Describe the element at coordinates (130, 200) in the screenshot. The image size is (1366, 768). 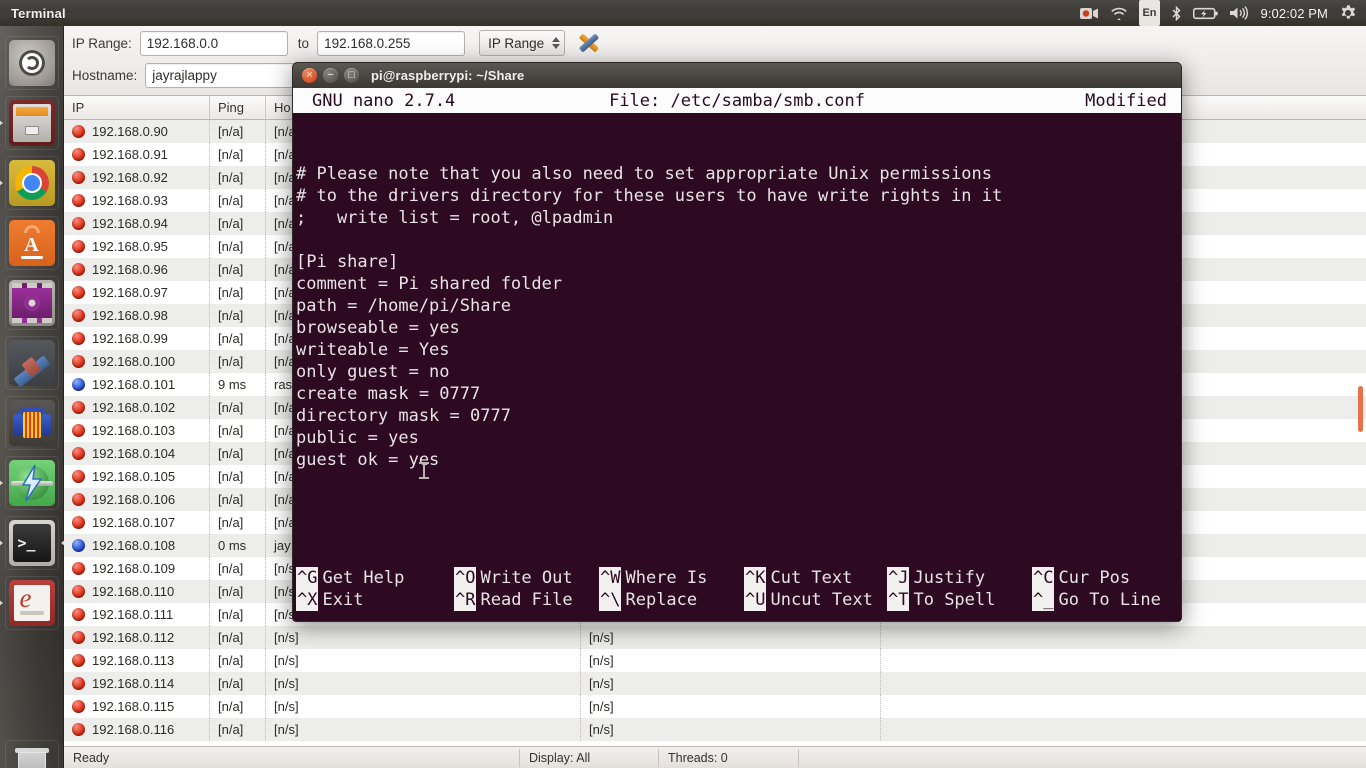
I see `cell-ip-text: 192.168.0.93` at that location.